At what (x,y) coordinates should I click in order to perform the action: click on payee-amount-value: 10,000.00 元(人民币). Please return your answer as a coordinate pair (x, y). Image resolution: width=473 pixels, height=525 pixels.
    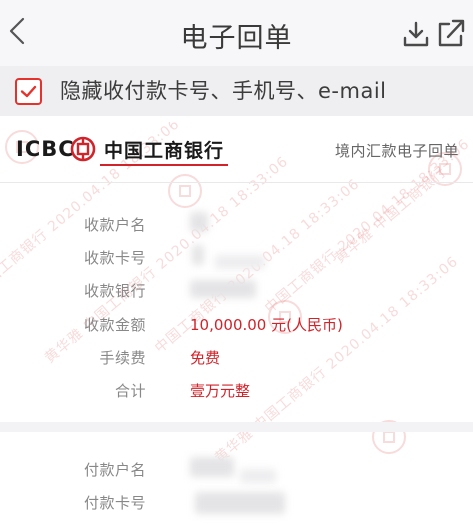
    Looking at the image, I should click on (266, 325).